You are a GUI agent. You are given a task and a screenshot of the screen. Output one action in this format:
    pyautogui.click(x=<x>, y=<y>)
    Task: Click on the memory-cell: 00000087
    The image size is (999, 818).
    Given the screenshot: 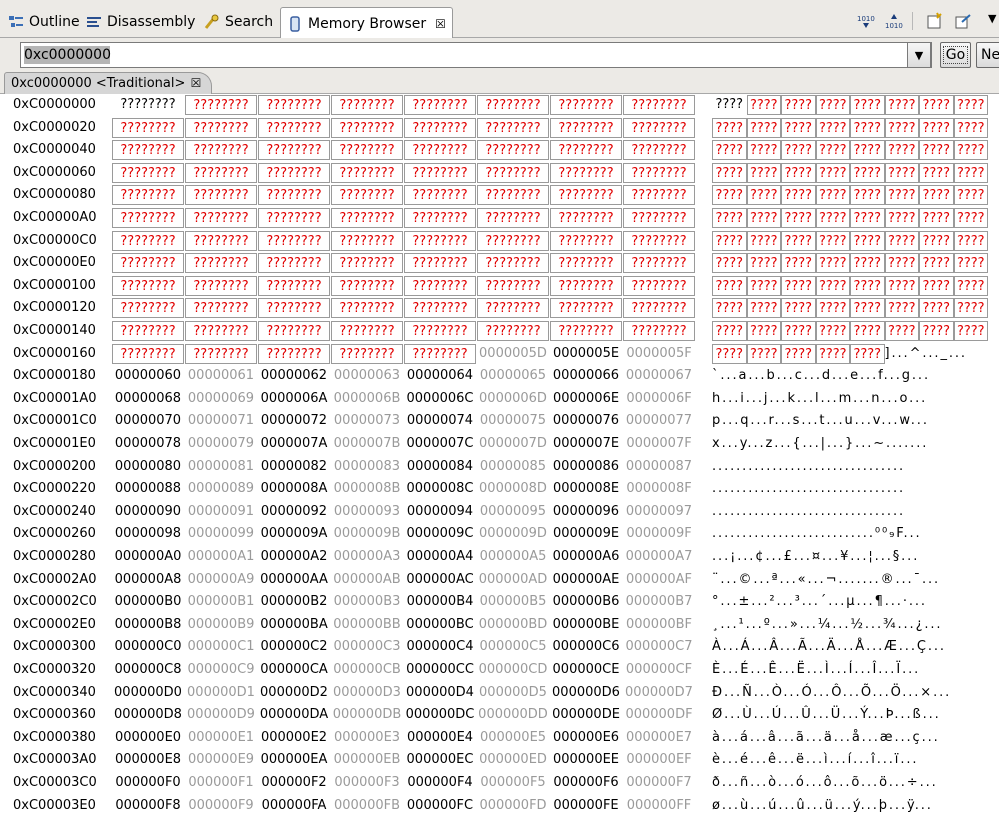 What is the action you would take?
    pyautogui.click(x=659, y=467)
    